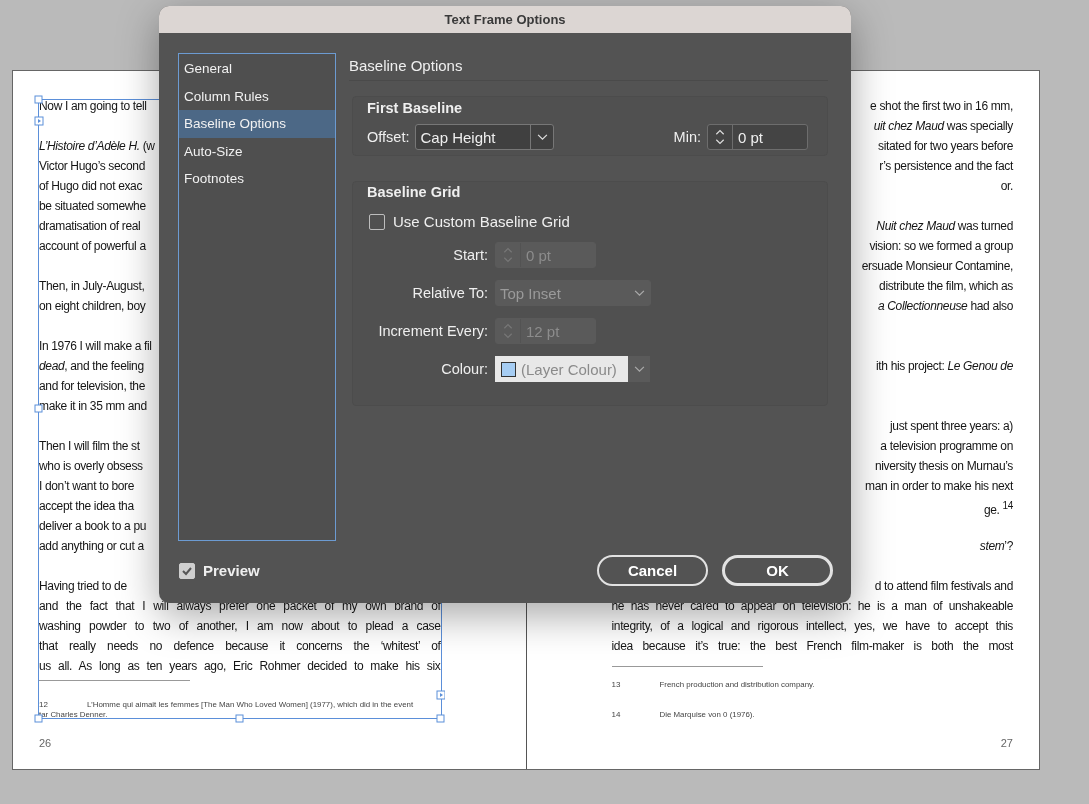 Image resolution: width=1089 pixels, height=804 pixels. Describe the element at coordinates (812, 646) in the screenshot. I see `text-line: idea because it’s true: the best French film-maker is both the most` at that location.